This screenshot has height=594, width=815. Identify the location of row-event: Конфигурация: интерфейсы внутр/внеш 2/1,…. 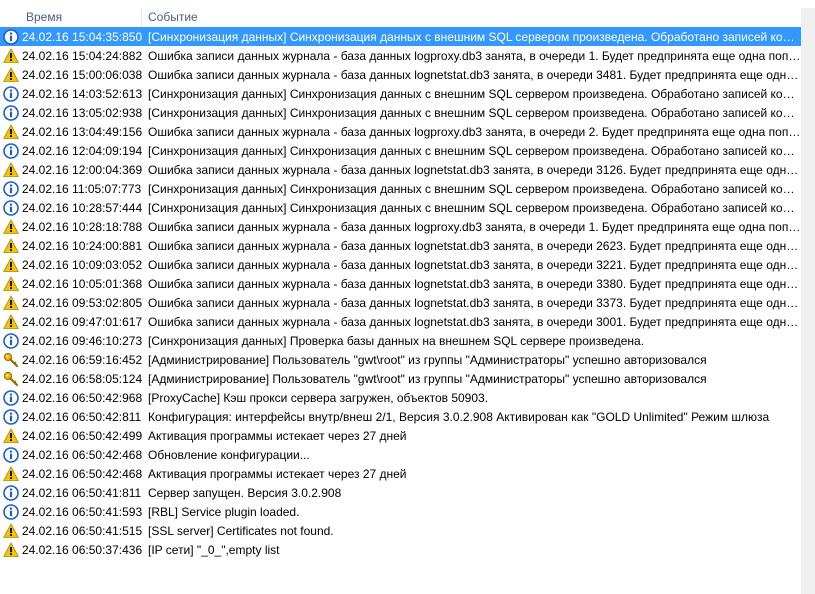
(459, 416).